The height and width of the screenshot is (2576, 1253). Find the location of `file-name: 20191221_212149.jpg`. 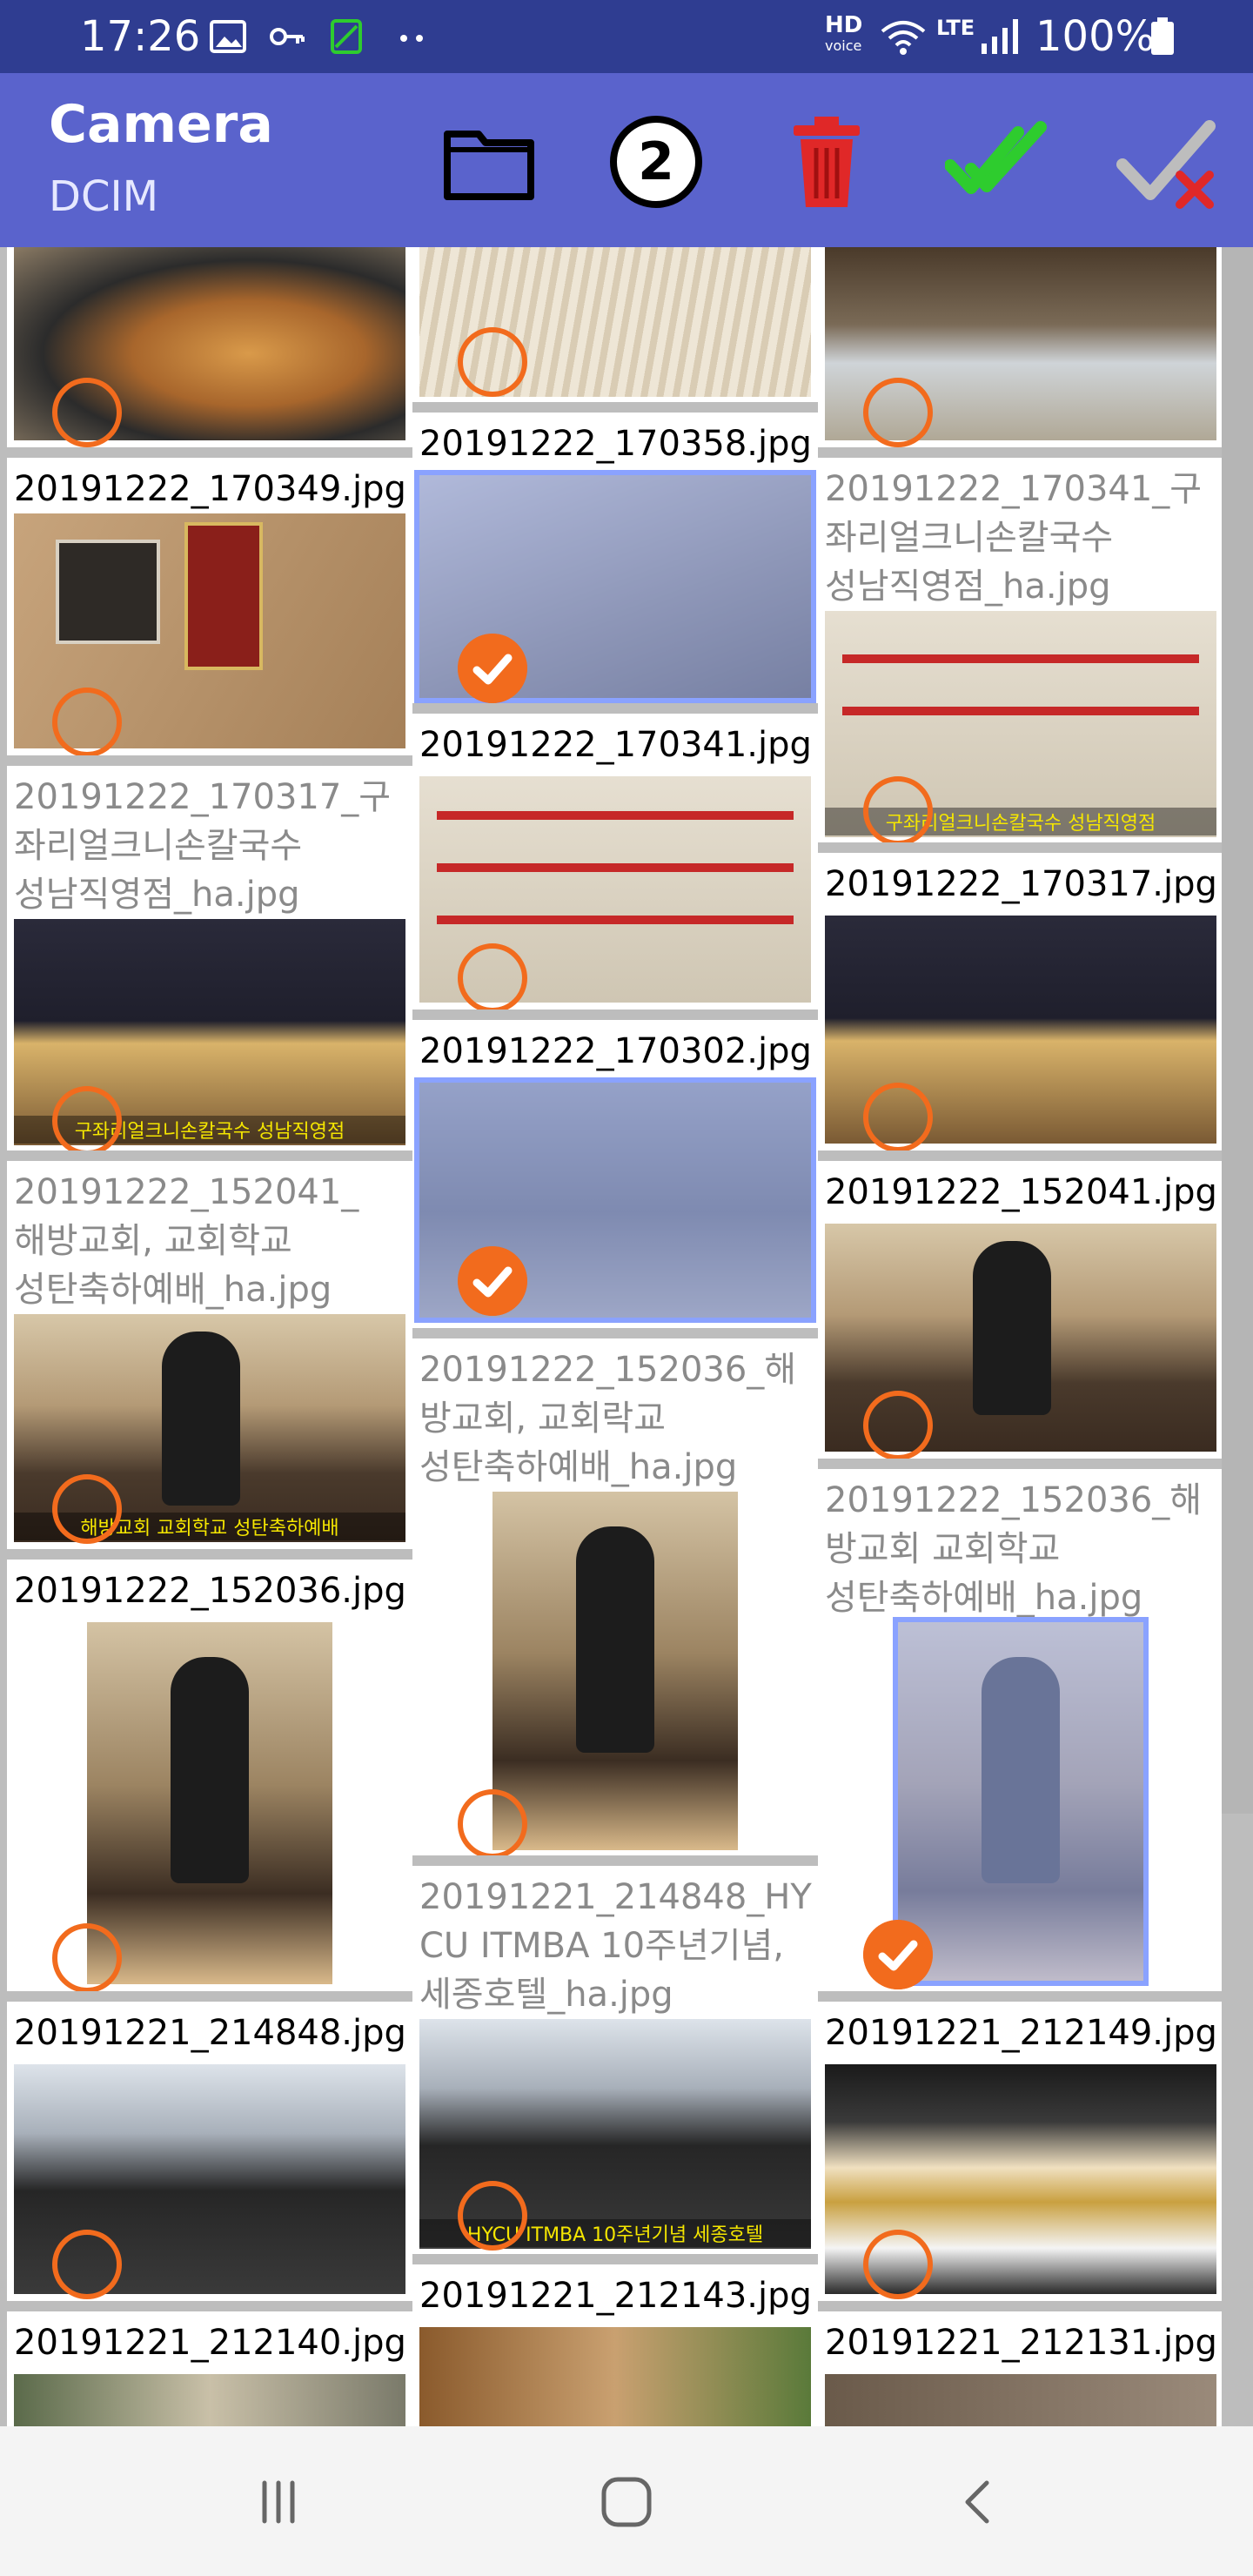

file-name: 20191221_212149.jpg is located at coordinates (1021, 2033).